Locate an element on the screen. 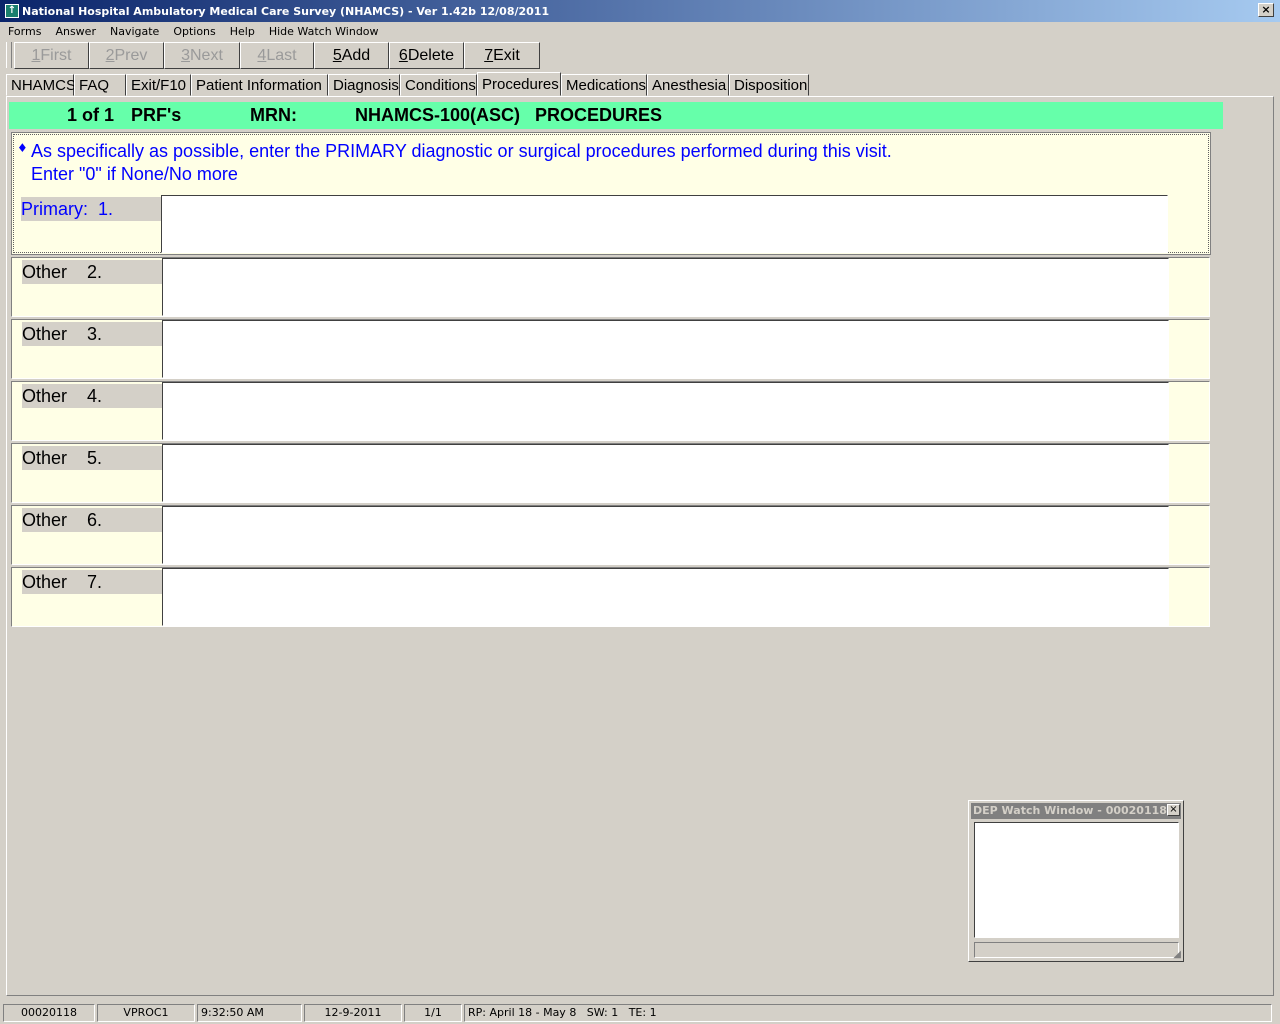  next-button: 3 Next is located at coordinates (202, 55).